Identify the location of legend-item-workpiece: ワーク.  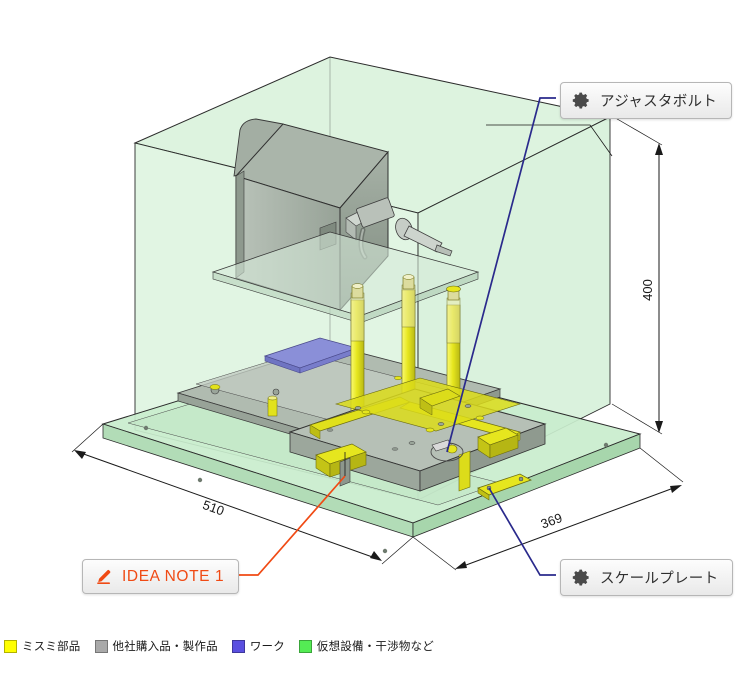
(258, 646).